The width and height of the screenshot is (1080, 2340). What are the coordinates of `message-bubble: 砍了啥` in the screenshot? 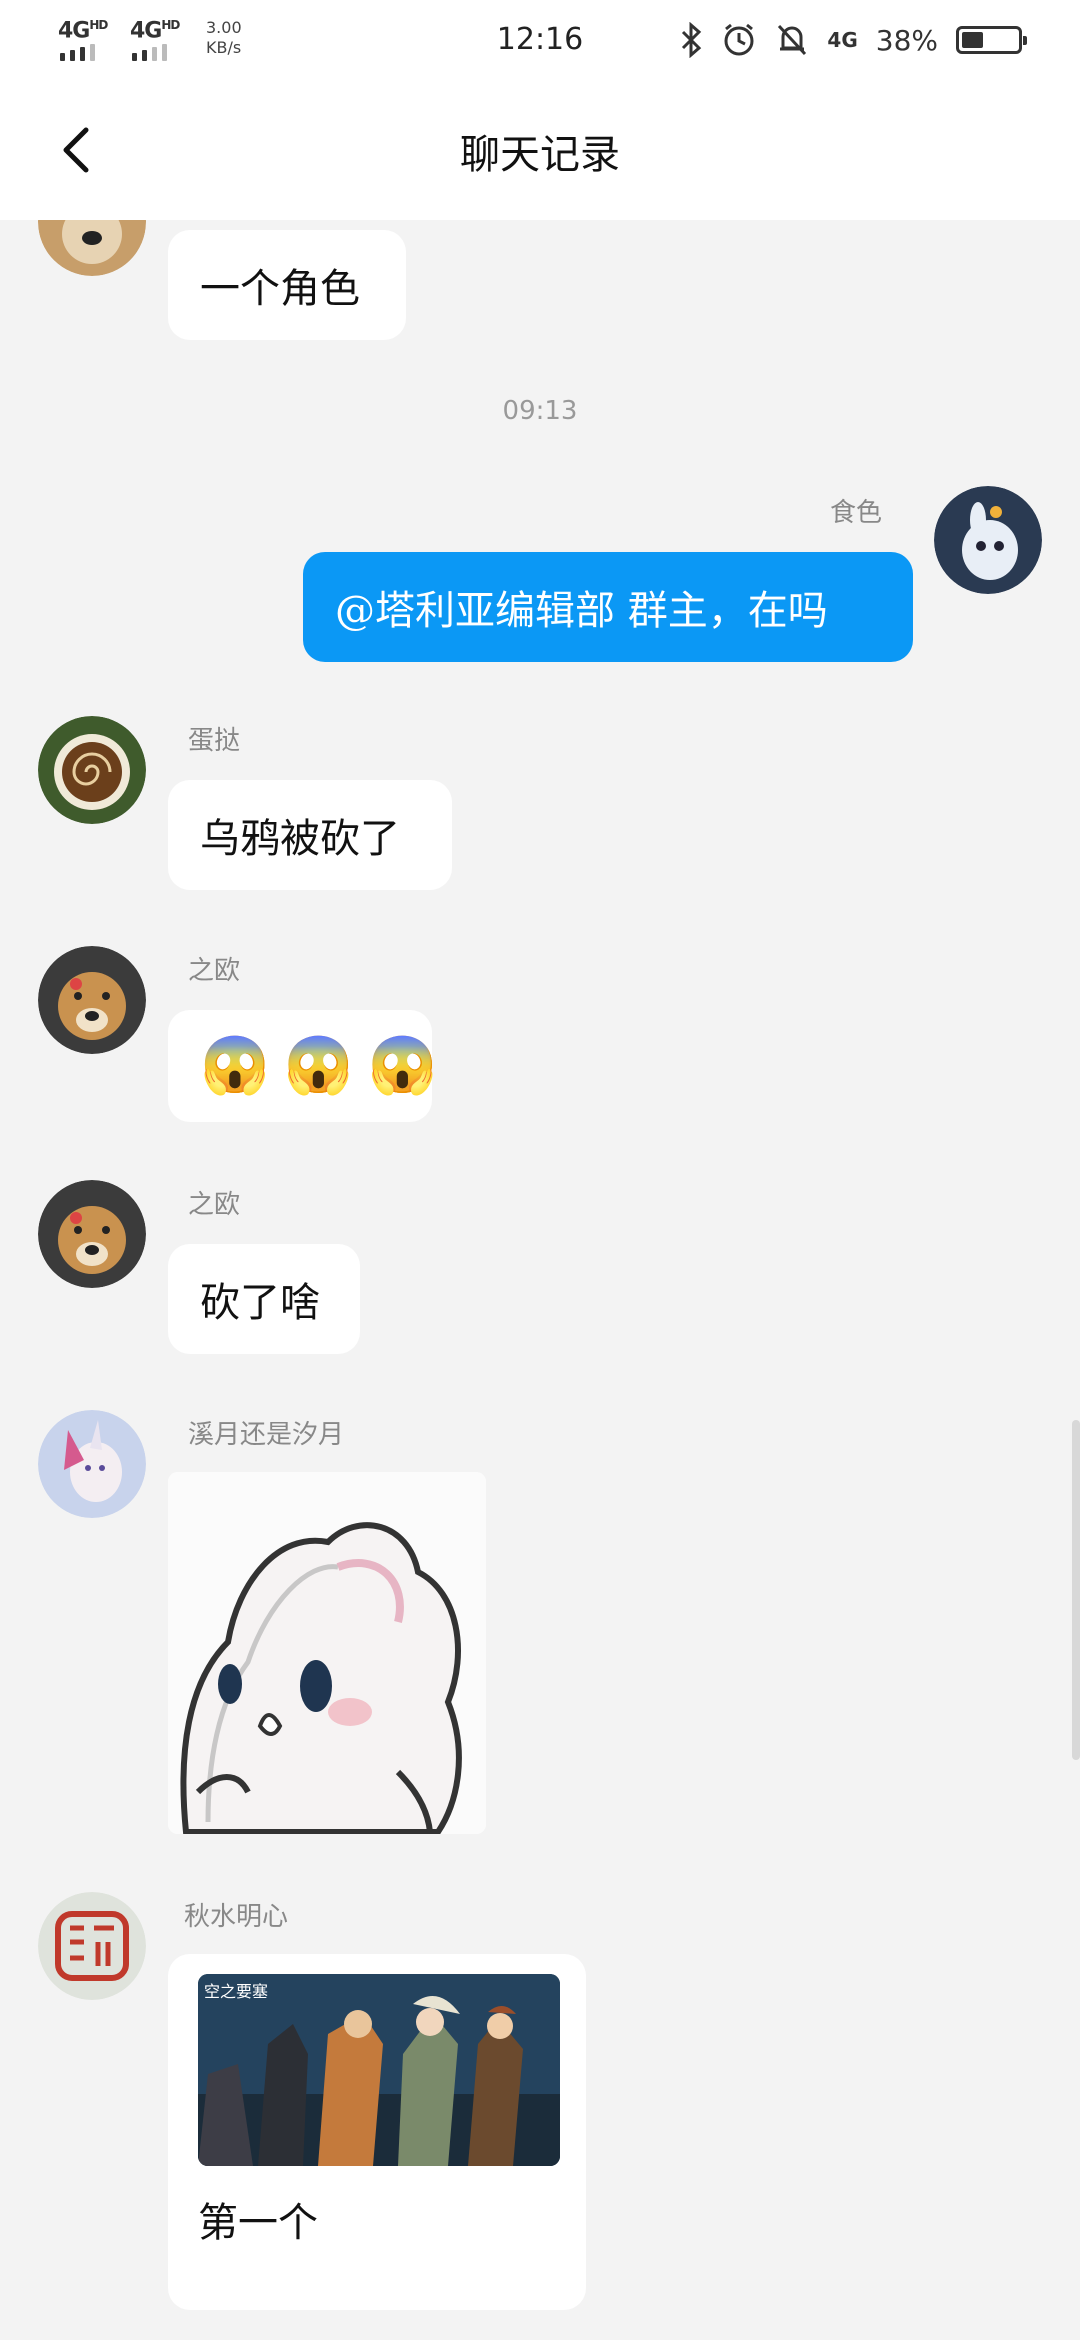 It's located at (264, 1299).